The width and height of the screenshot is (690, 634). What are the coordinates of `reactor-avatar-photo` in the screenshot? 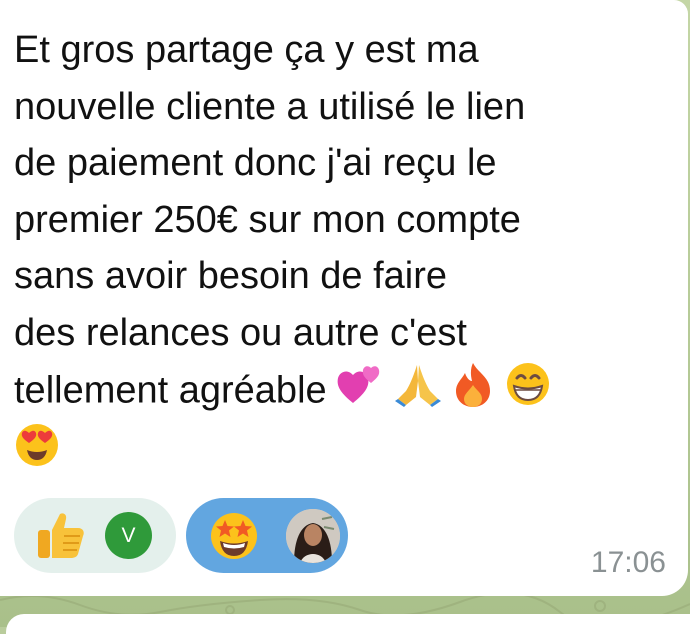 It's located at (313, 536).